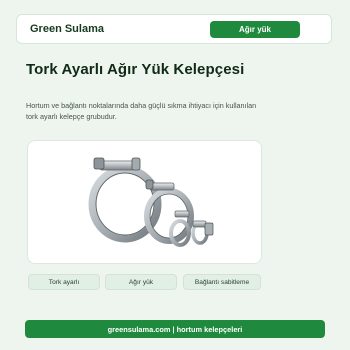 The width and height of the screenshot is (350, 350). Describe the element at coordinates (64, 282) in the screenshot. I see `tag-torque-adjustable: Tork ayarlı` at that location.